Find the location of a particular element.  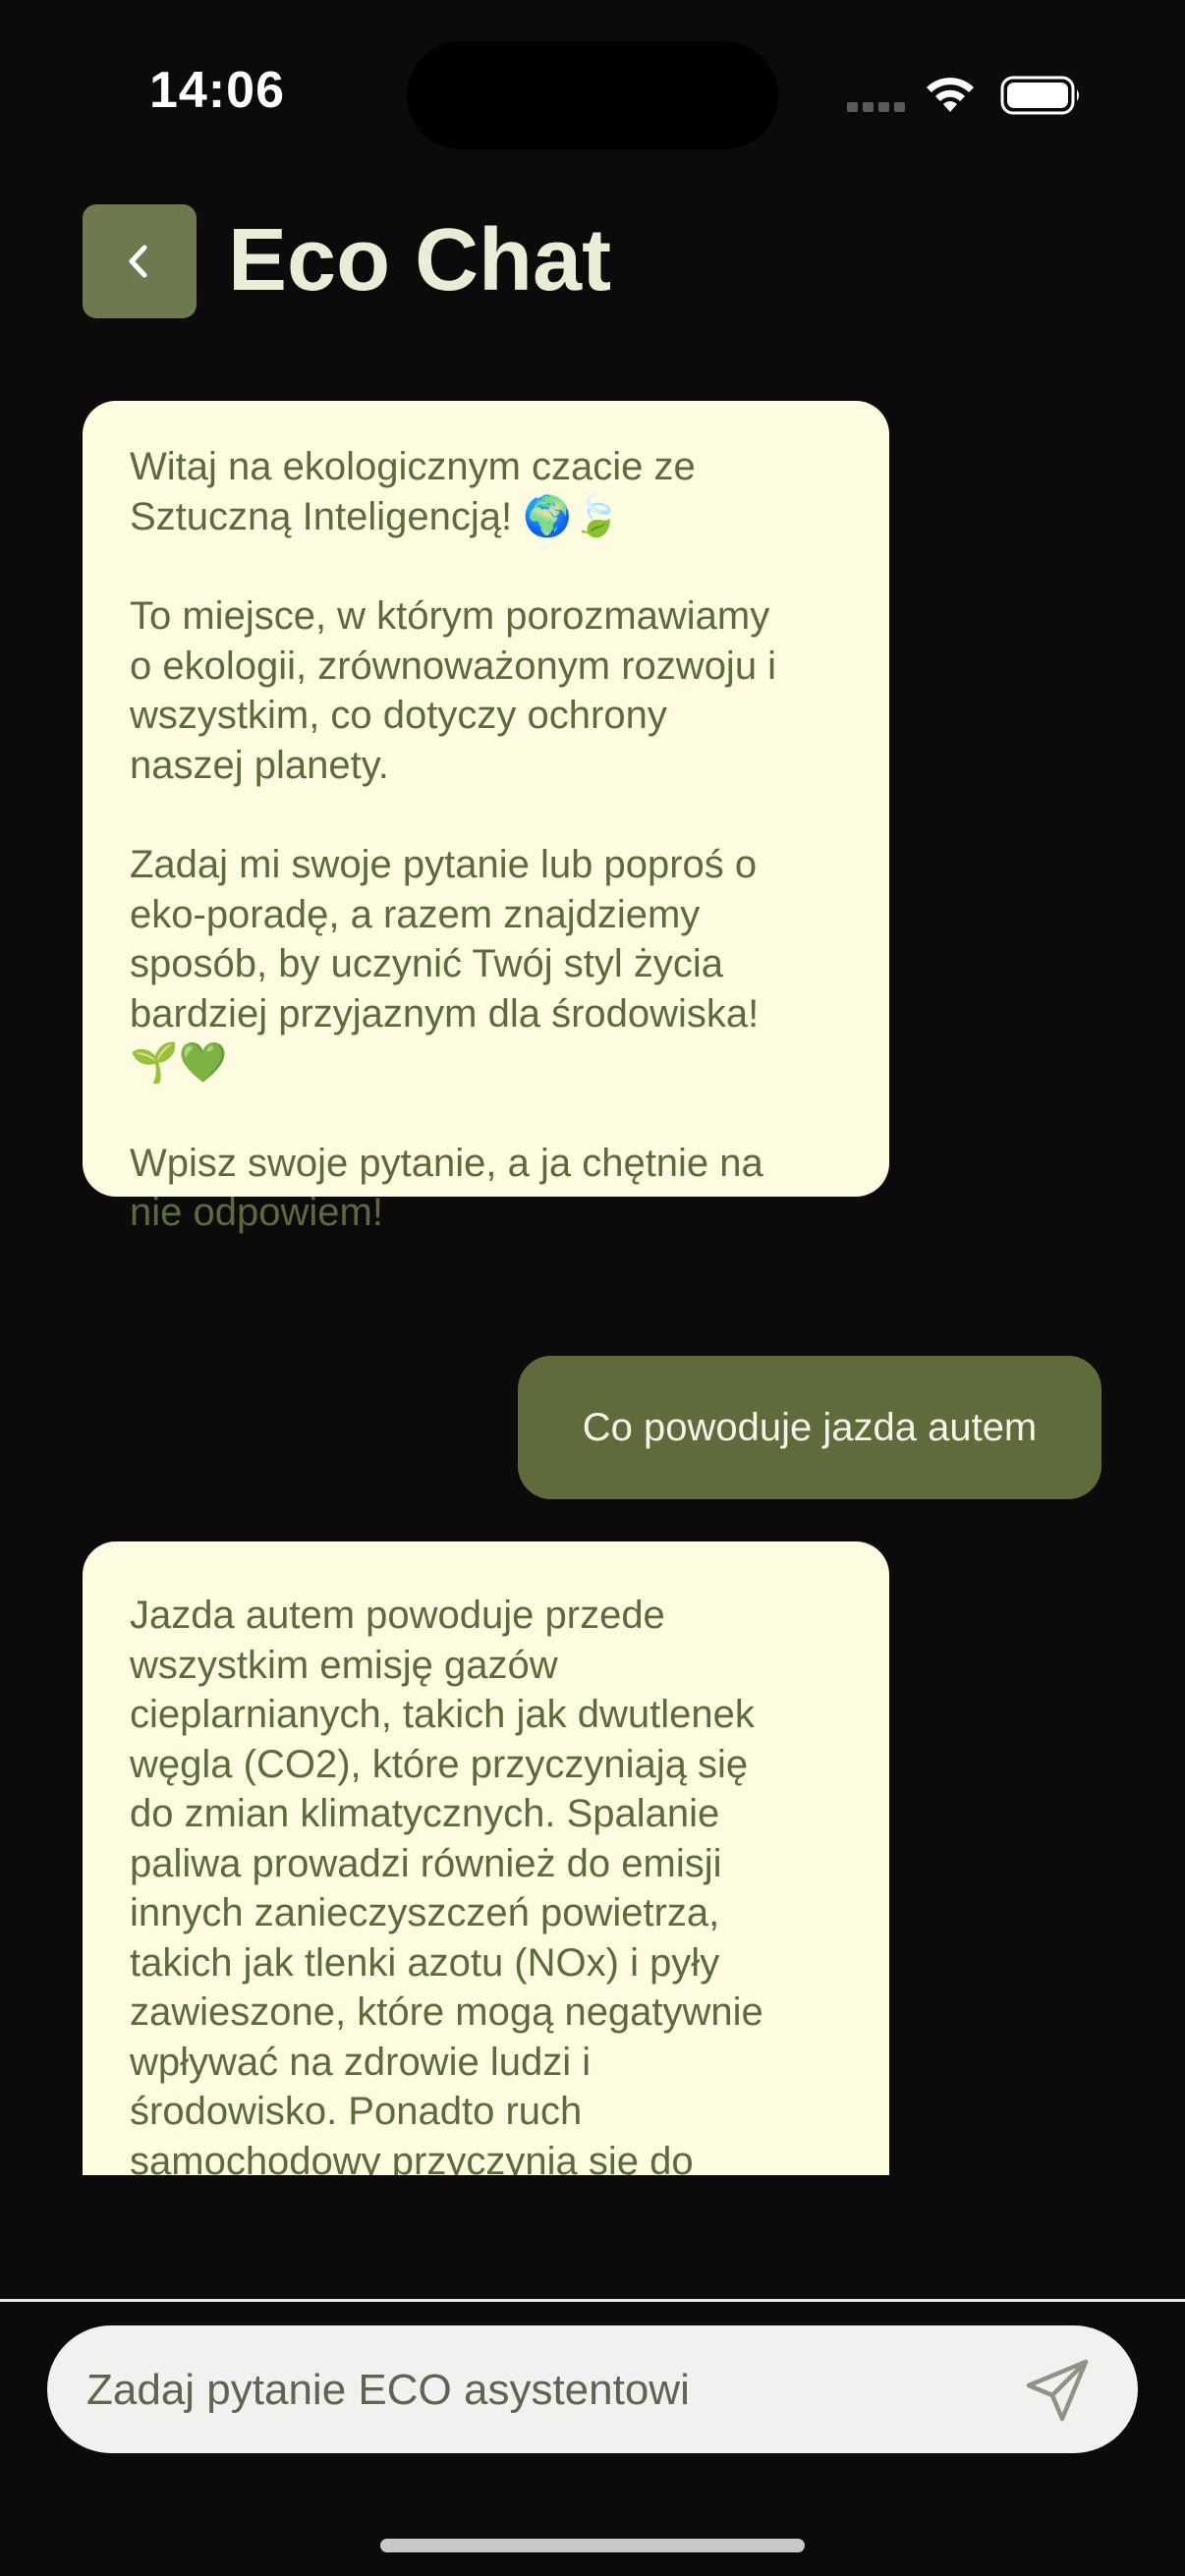

composer-bar is located at coordinates (592, 2390).